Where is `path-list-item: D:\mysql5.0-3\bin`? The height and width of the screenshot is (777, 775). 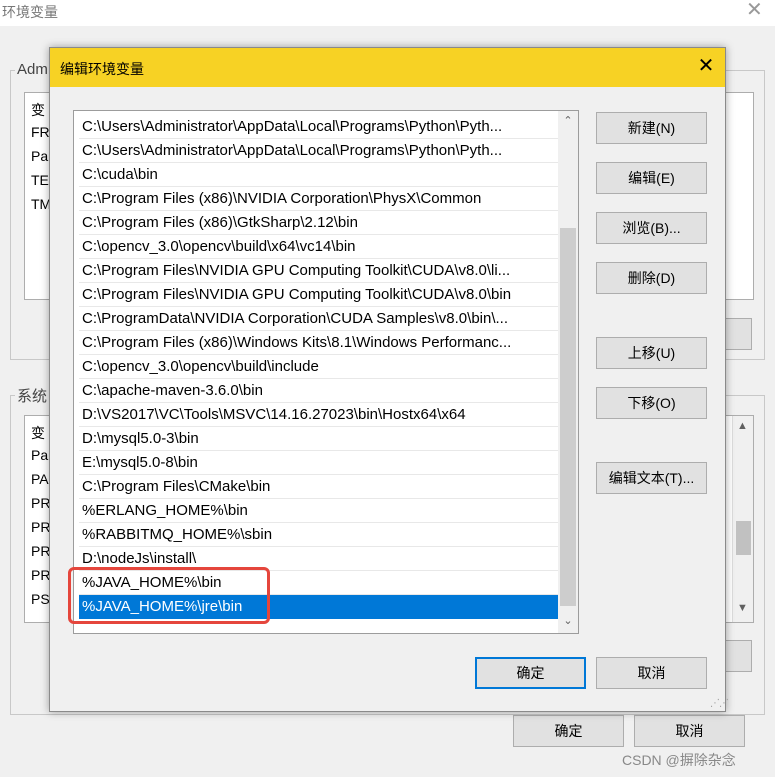 path-list-item: D:\mysql5.0-3\bin is located at coordinates (318, 439).